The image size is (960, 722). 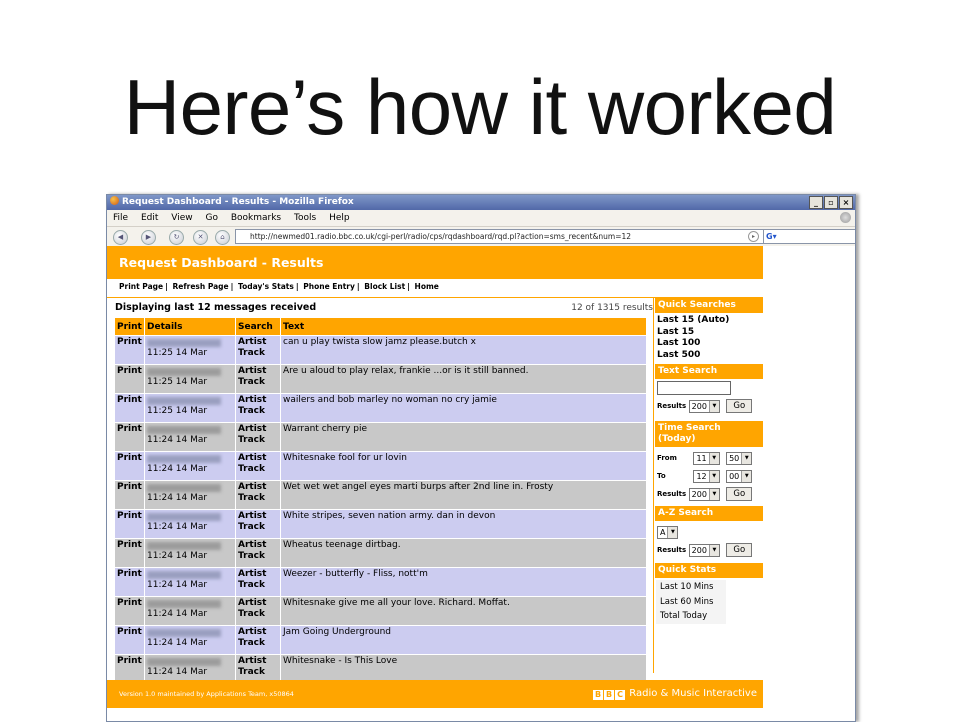 What do you see at coordinates (693, 602) in the screenshot?
I see `stat-last-60-mins: Last 60 Mins` at bounding box center [693, 602].